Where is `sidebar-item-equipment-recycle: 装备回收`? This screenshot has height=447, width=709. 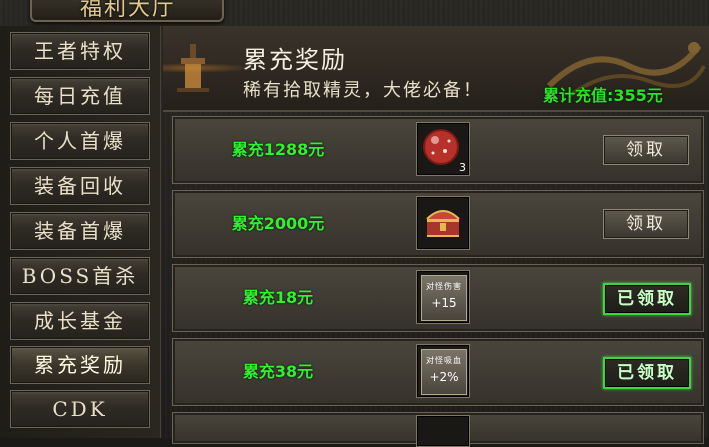 sidebar-item-equipment-recycle: 装备回收 is located at coordinates (80, 186).